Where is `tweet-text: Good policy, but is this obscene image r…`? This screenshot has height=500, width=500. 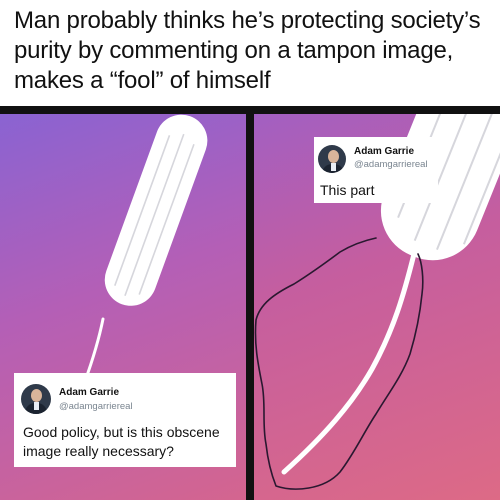
tweet-text: Good policy, but is this obscene image r… is located at coordinates (121, 441).